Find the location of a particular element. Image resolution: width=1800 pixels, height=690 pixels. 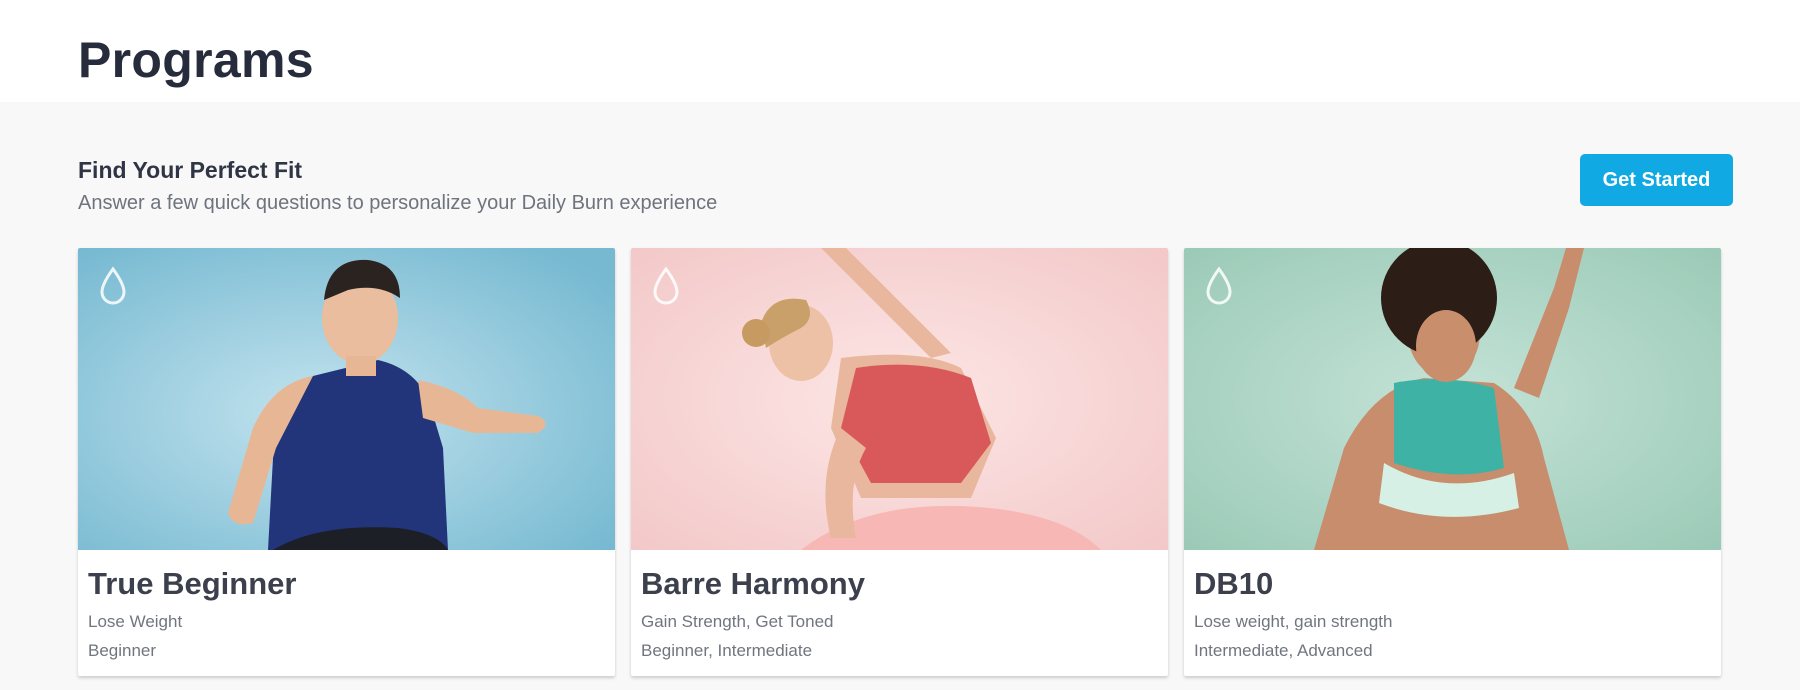

program-level: Beginner, Intermediate is located at coordinates (727, 650).